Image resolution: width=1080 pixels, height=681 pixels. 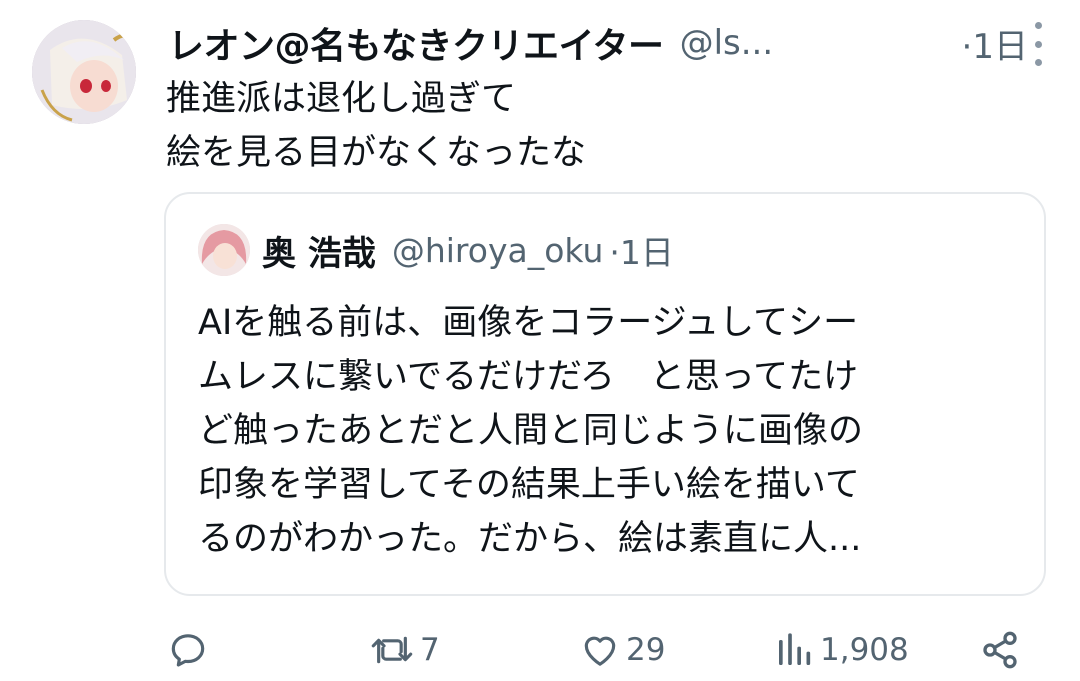 What do you see at coordinates (622, 650) in the screenshot?
I see `like-button: 29` at bounding box center [622, 650].